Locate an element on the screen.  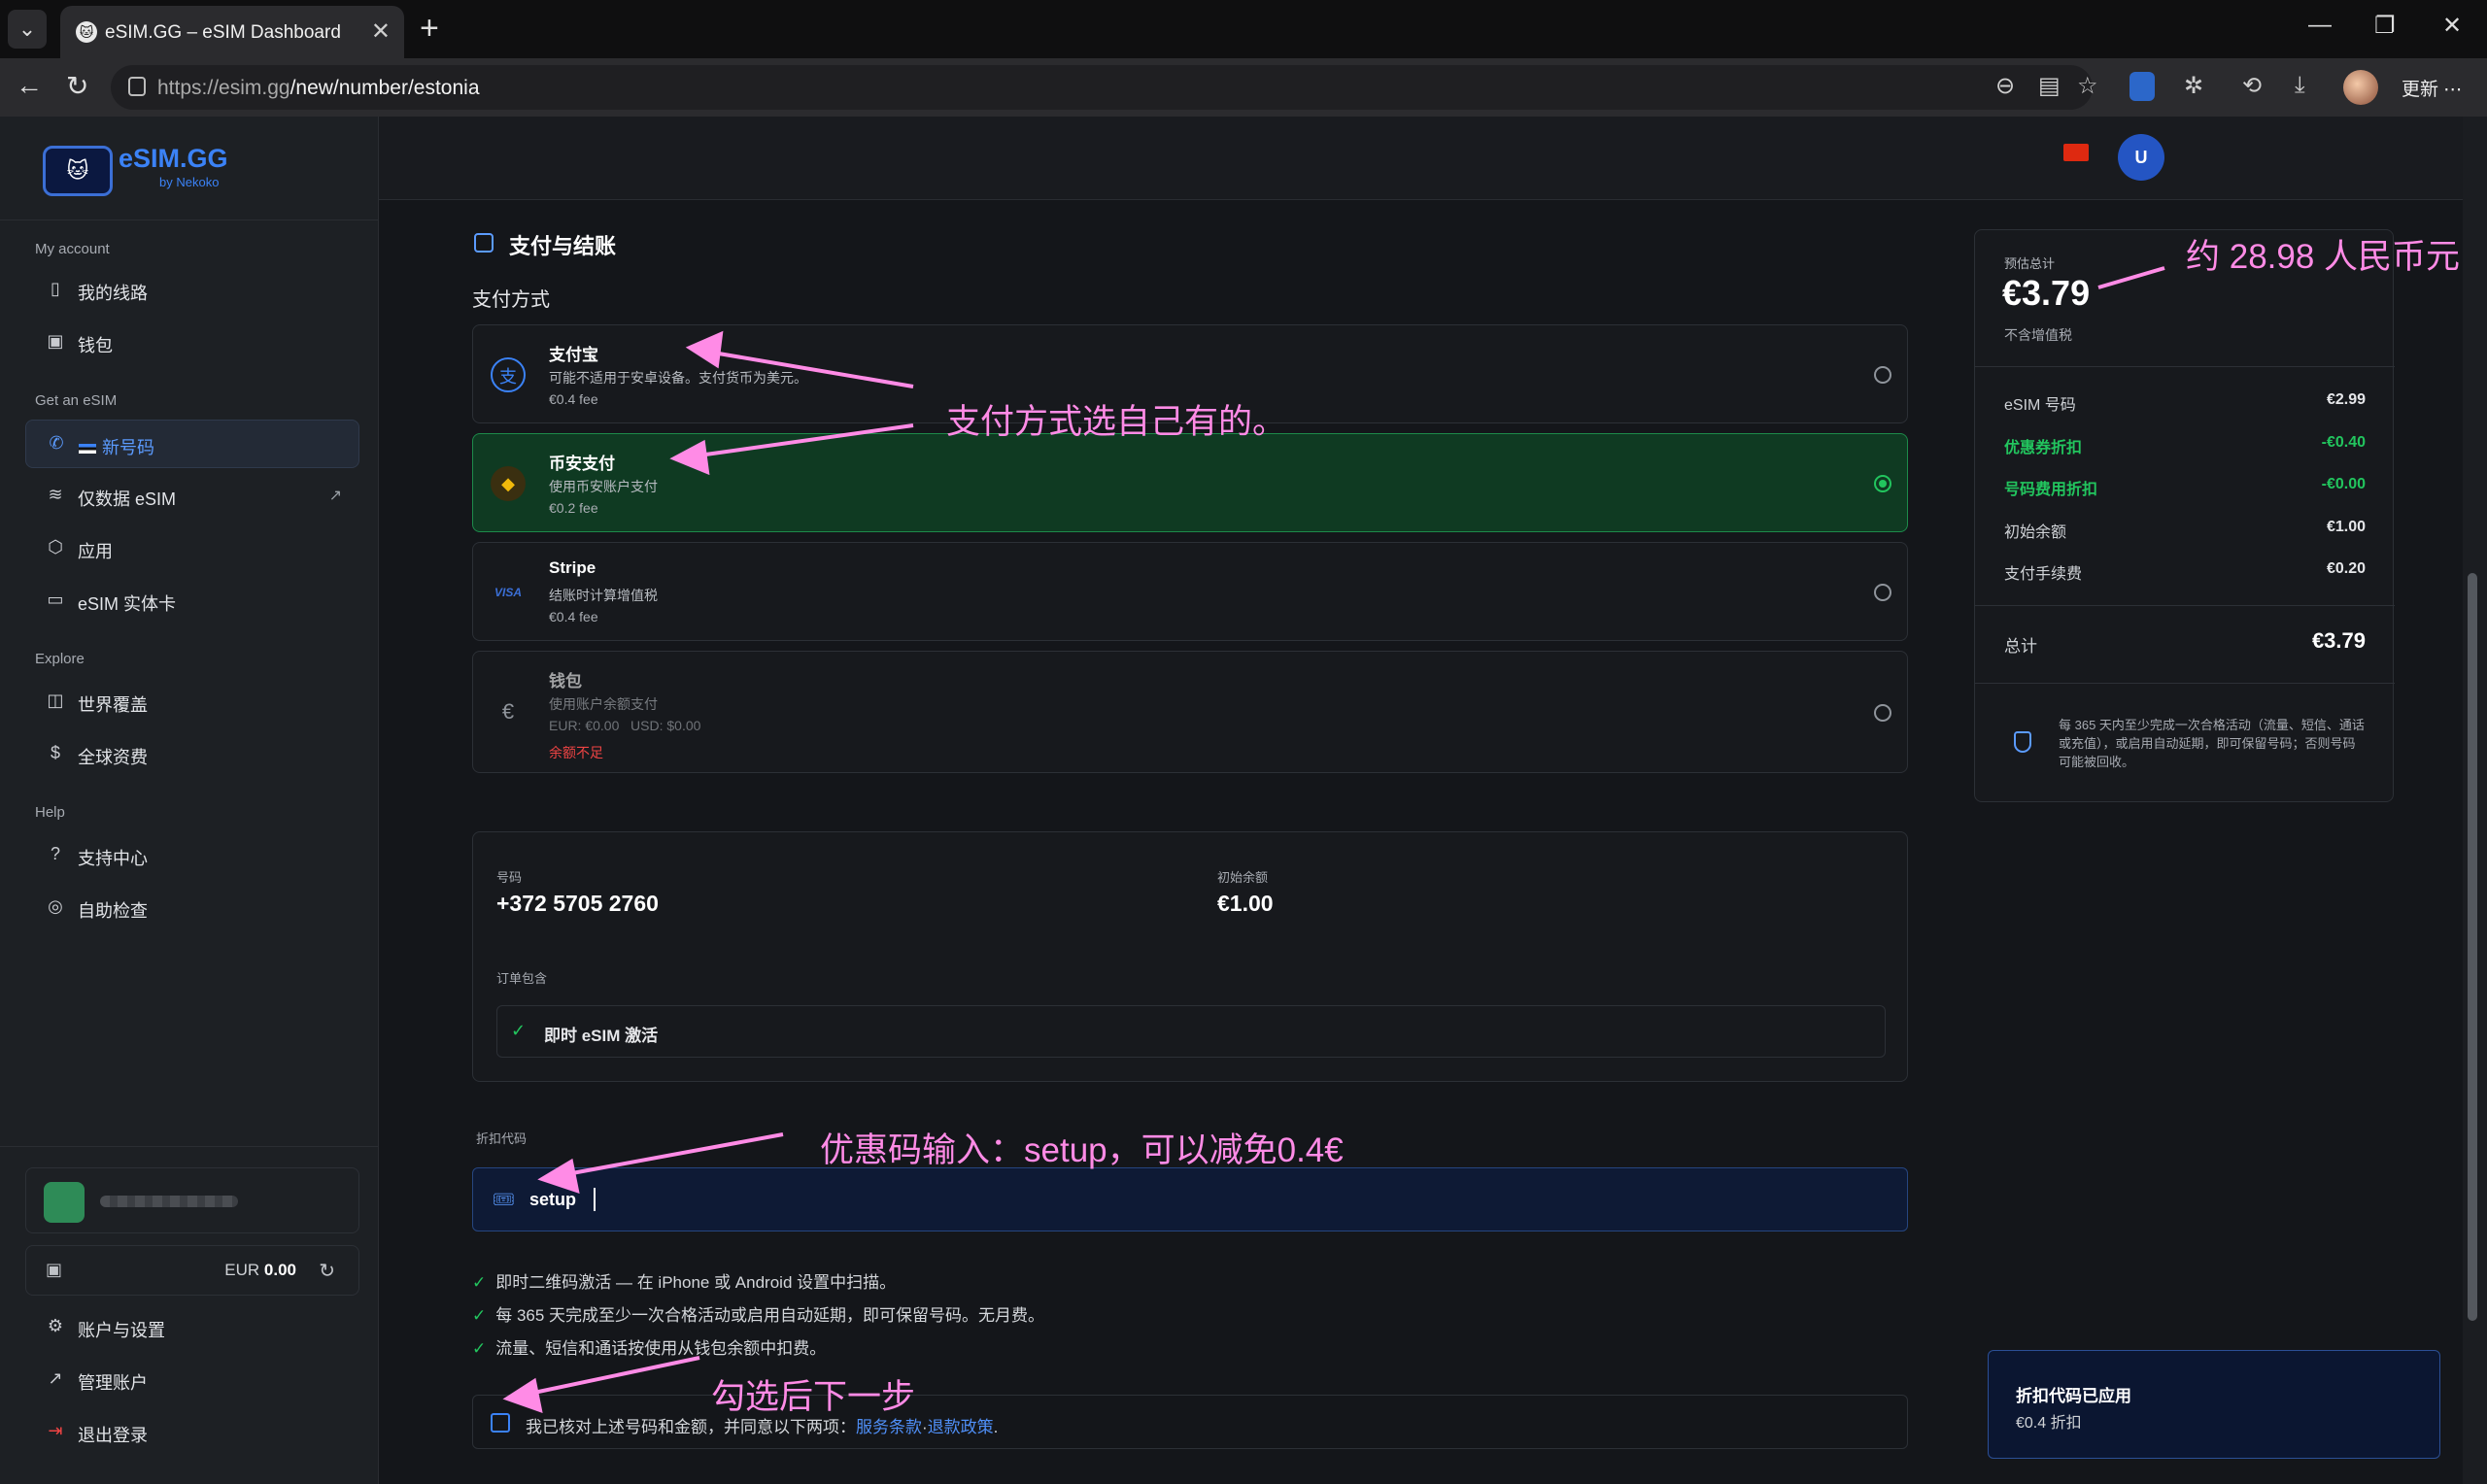
sidebar-item-data-esim: ≋ 仅数据 eSIM ↗ is located at coordinates (192, 497).